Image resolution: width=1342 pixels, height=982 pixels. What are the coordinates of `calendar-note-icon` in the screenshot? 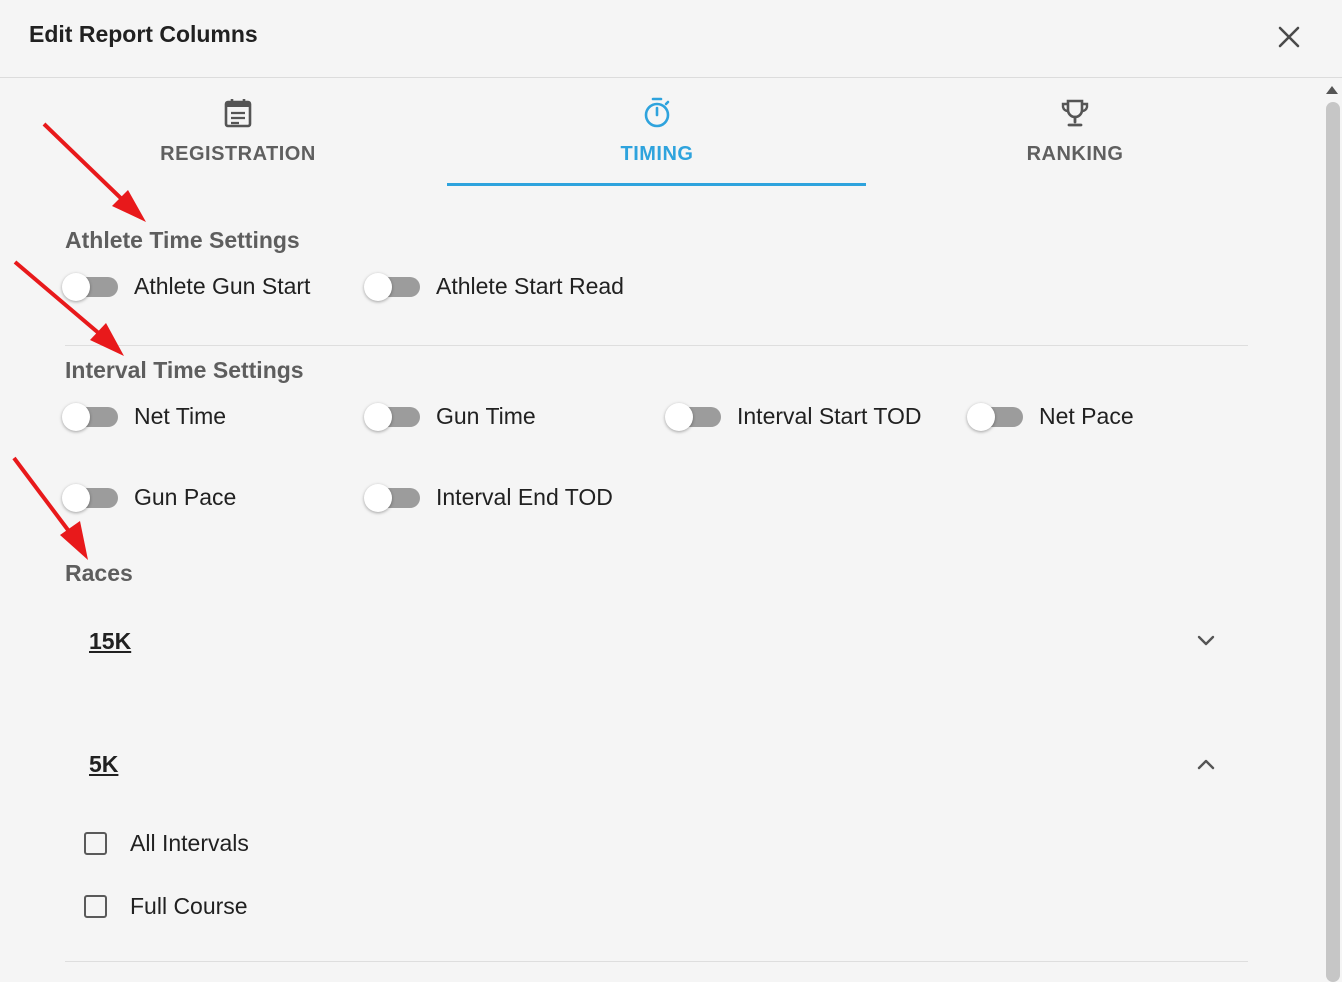 It's located at (238, 113).